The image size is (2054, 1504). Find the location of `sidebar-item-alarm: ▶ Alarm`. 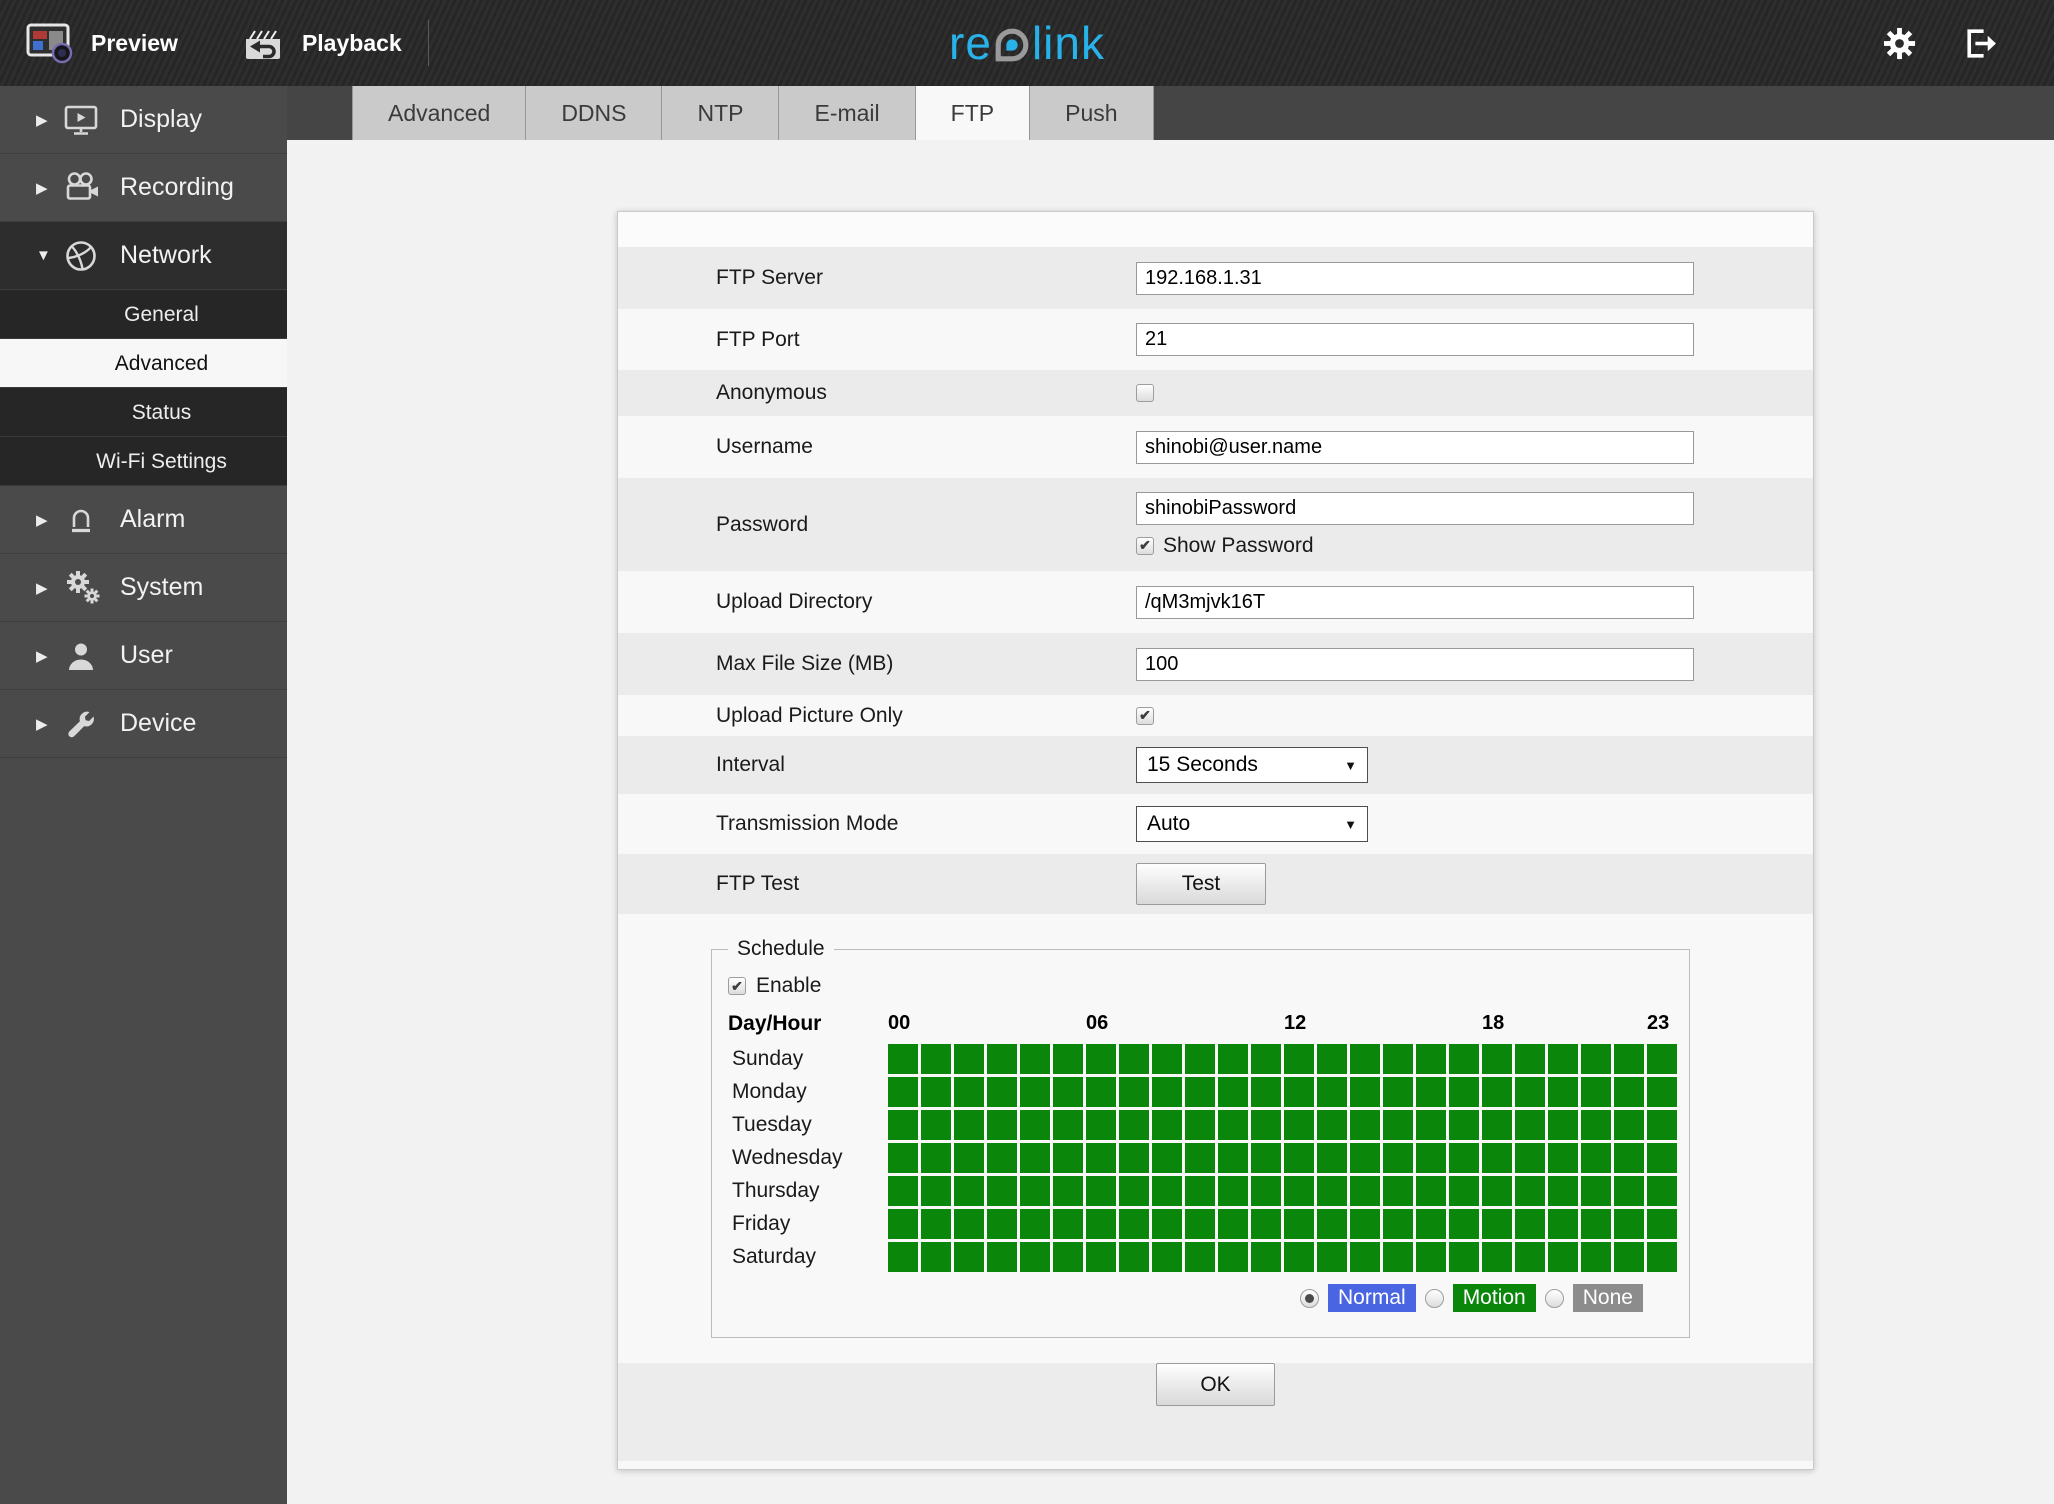

sidebar-item-alarm: ▶ Alarm is located at coordinates (143, 520).